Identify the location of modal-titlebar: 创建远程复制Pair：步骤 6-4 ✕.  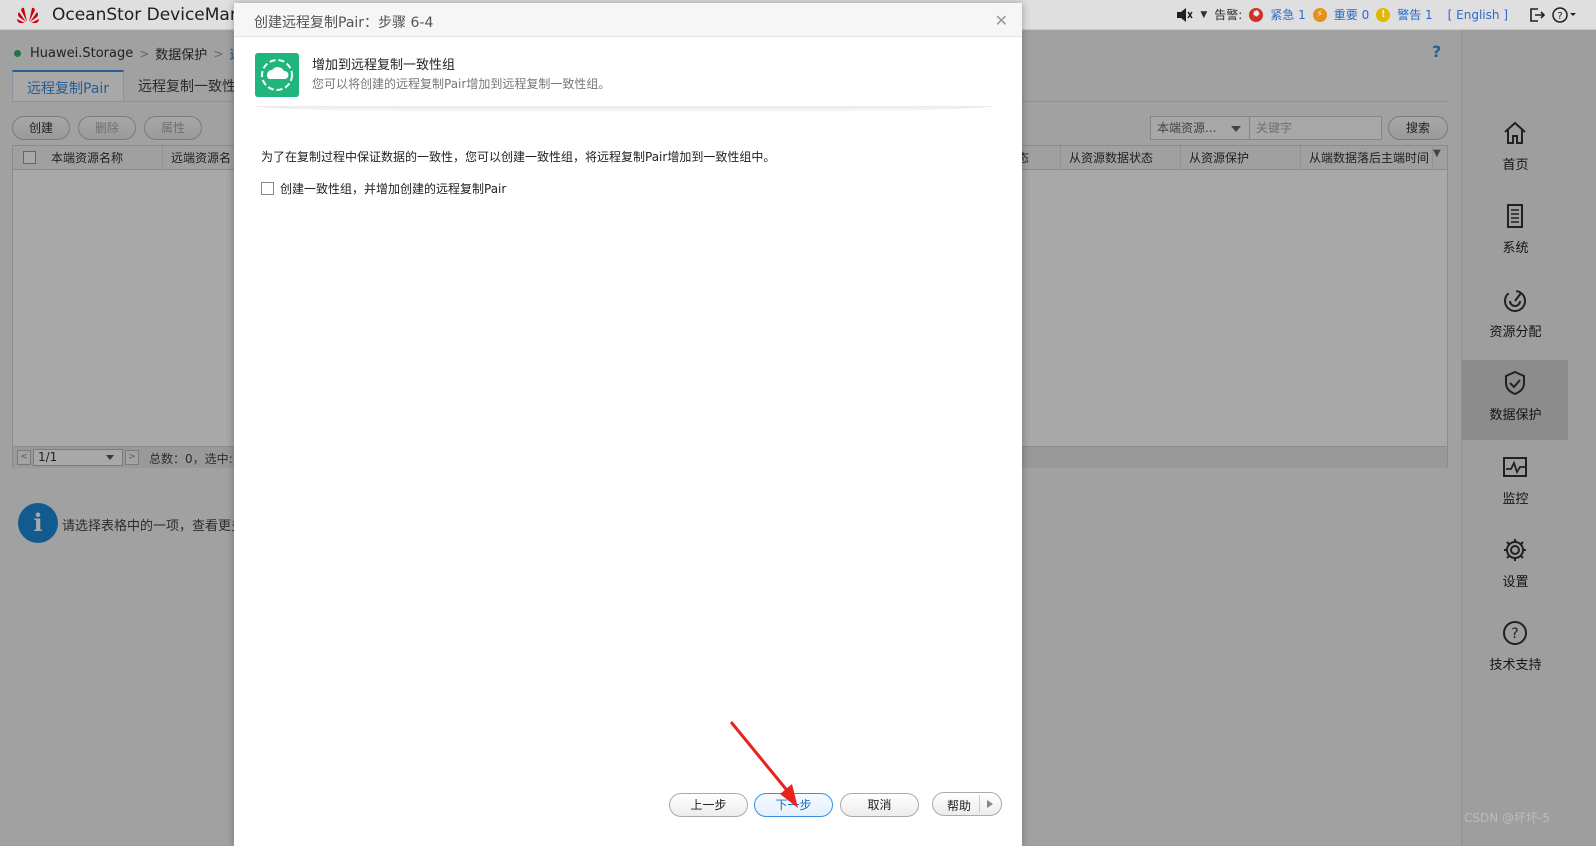
(628, 20).